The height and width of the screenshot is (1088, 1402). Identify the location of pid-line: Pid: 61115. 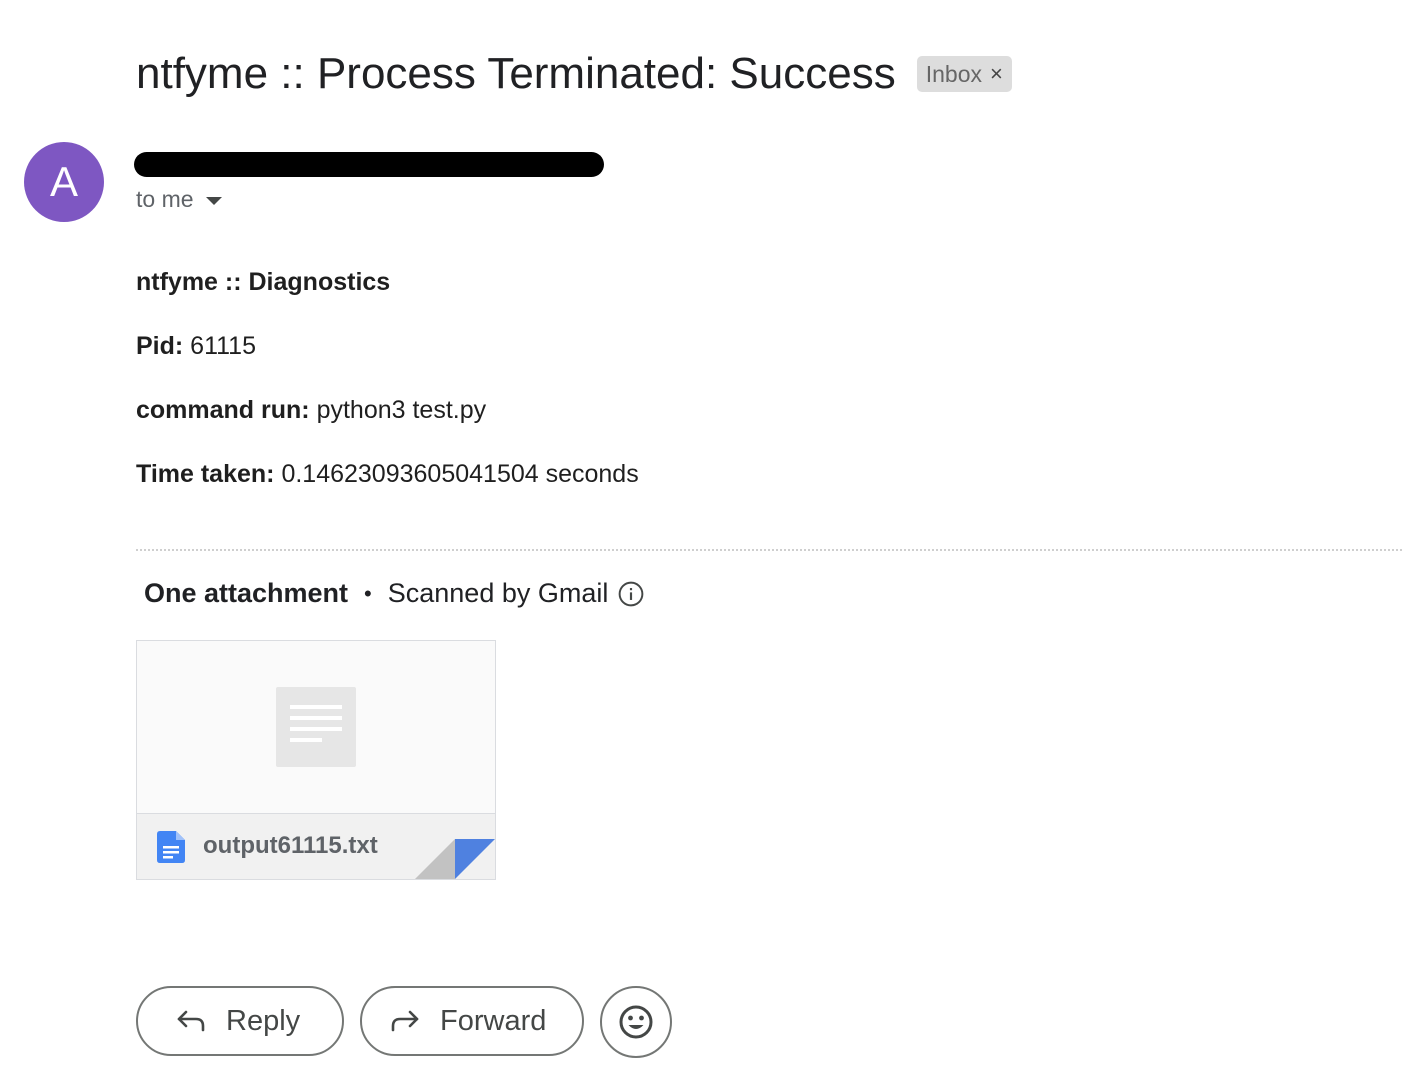
(196, 346).